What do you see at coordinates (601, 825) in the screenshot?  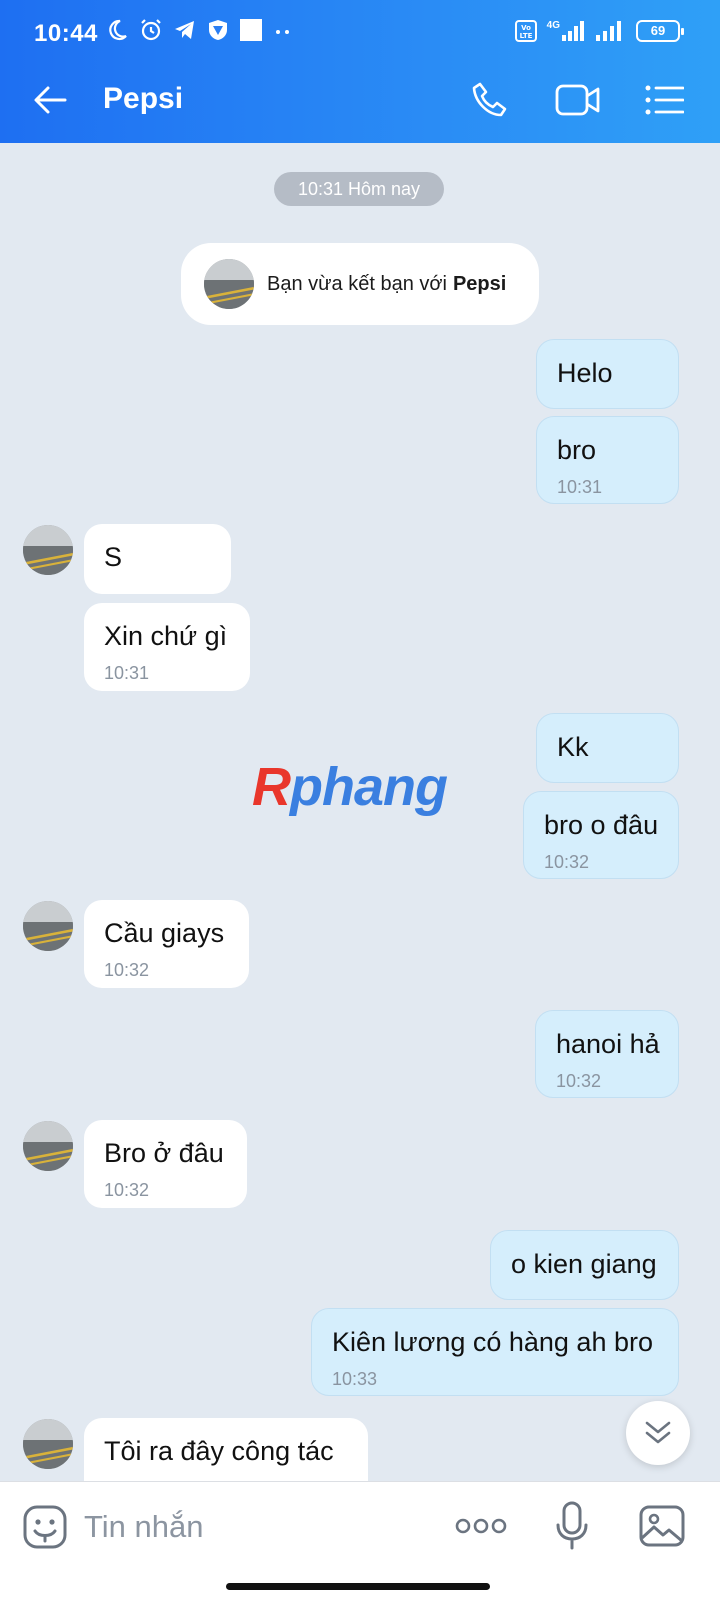 I see `message-text: bro o đâu` at bounding box center [601, 825].